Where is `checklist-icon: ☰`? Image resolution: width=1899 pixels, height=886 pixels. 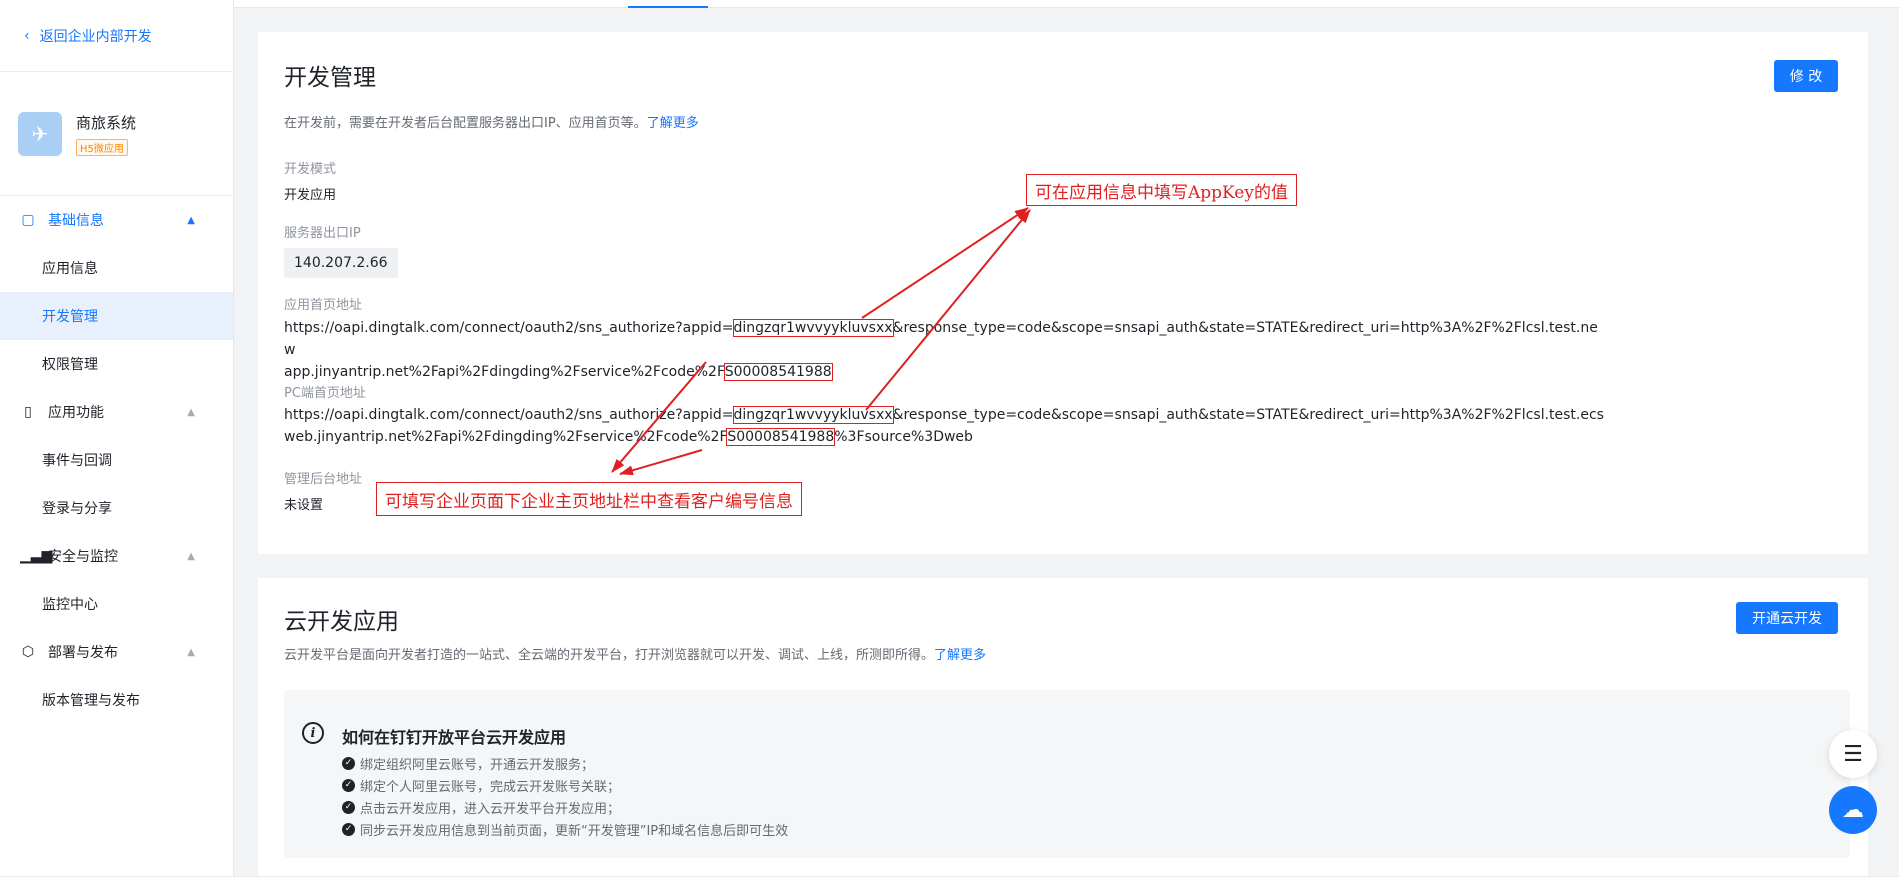 checklist-icon: ☰ is located at coordinates (1853, 754).